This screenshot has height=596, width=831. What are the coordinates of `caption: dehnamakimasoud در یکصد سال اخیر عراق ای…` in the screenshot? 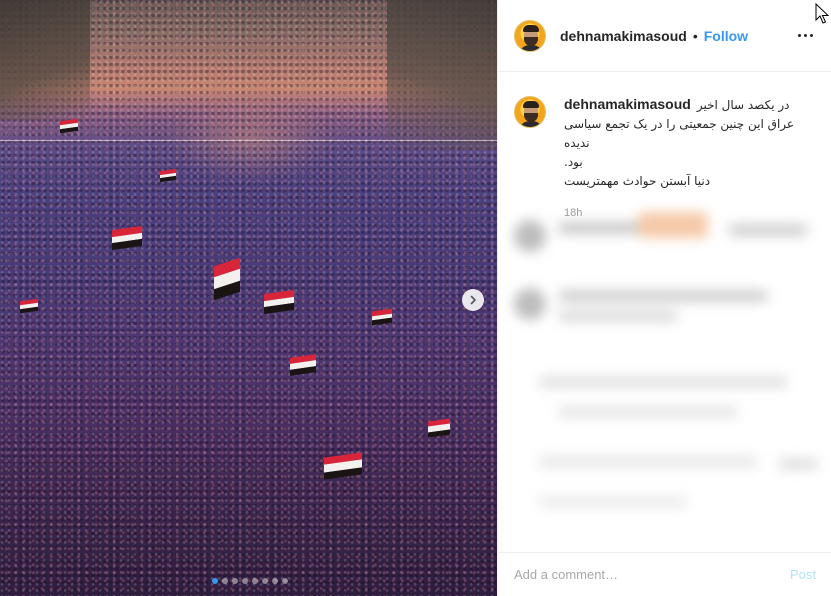 It's located at (664, 146).